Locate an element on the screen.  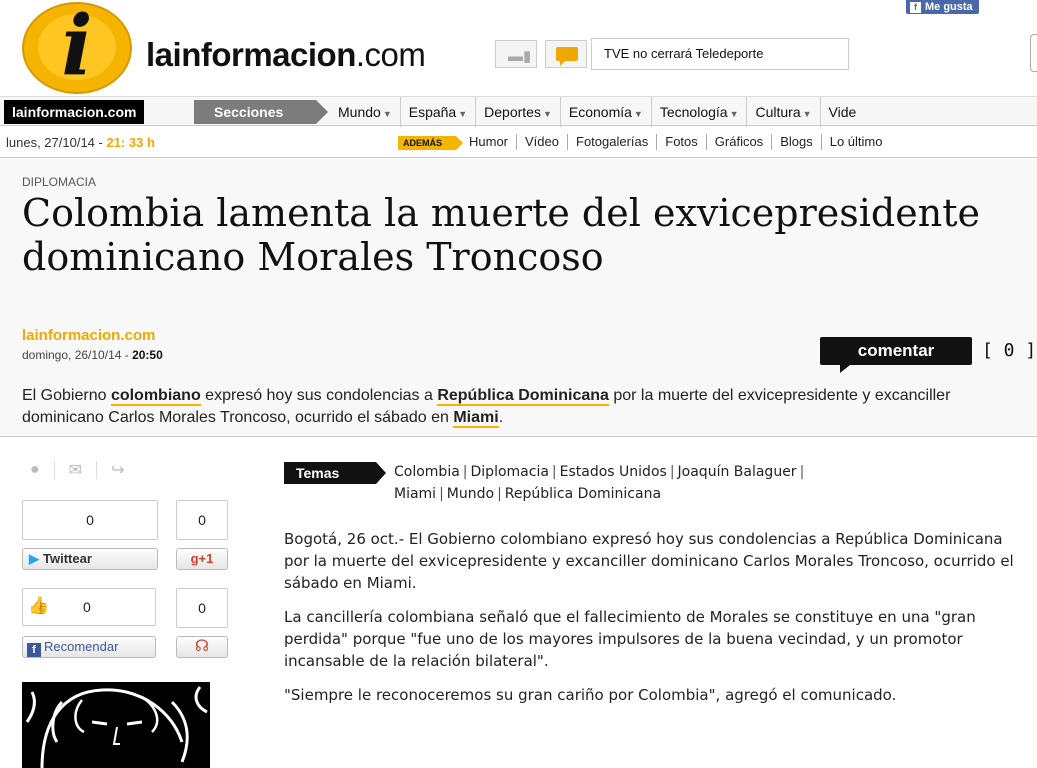
sub-link-blogs: Blogs is located at coordinates (796, 142).